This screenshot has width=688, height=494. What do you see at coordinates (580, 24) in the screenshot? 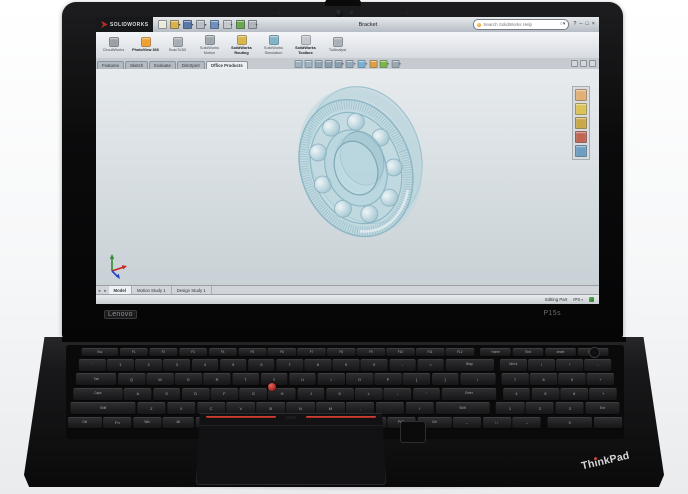
I see `minimize-icon: –` at bounding box center [580, 24].